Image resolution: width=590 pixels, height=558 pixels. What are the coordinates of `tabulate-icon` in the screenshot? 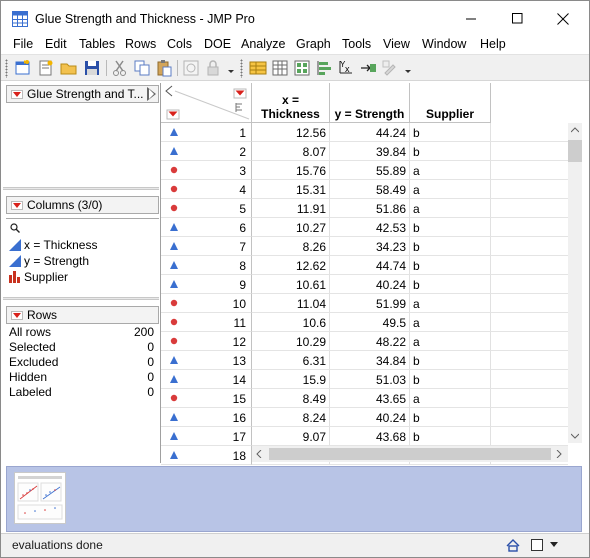 It's located at (280, 68).